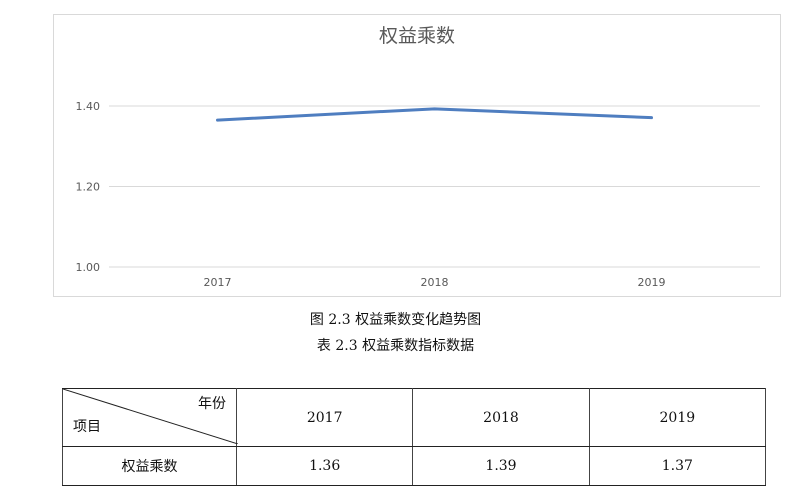 The width and height of the screenshot is (791, 486). Describe the element at coordinates (501, 418) in the screenshot. I see `column-header: 2018` at that location.